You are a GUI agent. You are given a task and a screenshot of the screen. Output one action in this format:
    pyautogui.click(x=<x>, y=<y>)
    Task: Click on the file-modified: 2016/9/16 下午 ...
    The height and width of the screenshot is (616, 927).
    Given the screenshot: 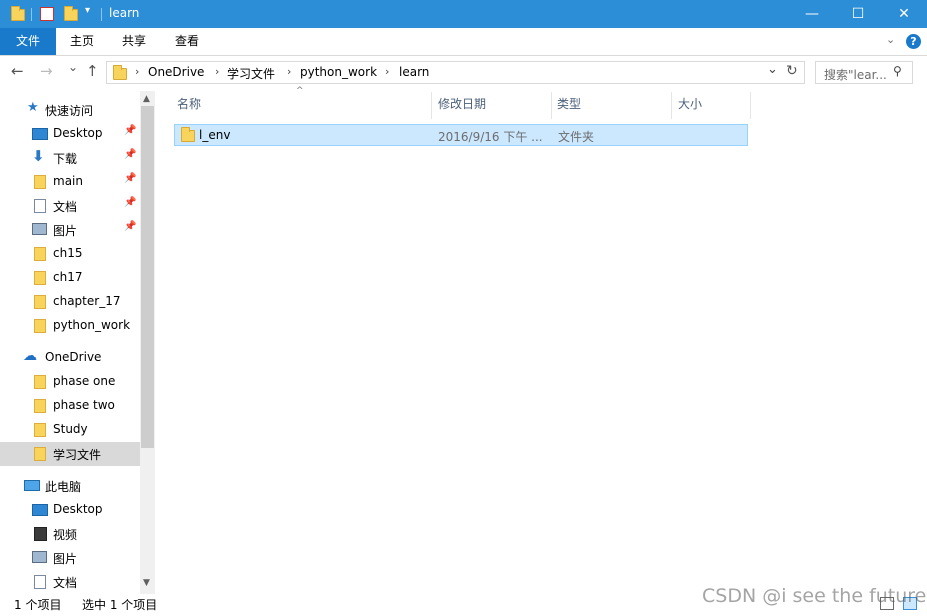 What is the action you would take?
    pyautogui.click(x=490, y=137)
    